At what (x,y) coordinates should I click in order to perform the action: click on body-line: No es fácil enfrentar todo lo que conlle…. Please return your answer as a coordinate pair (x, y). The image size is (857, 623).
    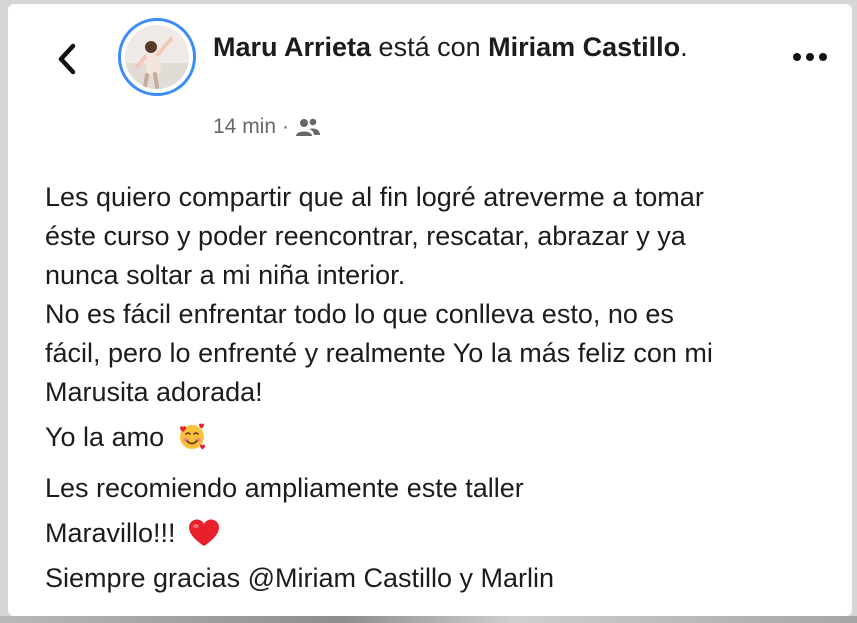
    Looking at the image, I should click on (359, 314).